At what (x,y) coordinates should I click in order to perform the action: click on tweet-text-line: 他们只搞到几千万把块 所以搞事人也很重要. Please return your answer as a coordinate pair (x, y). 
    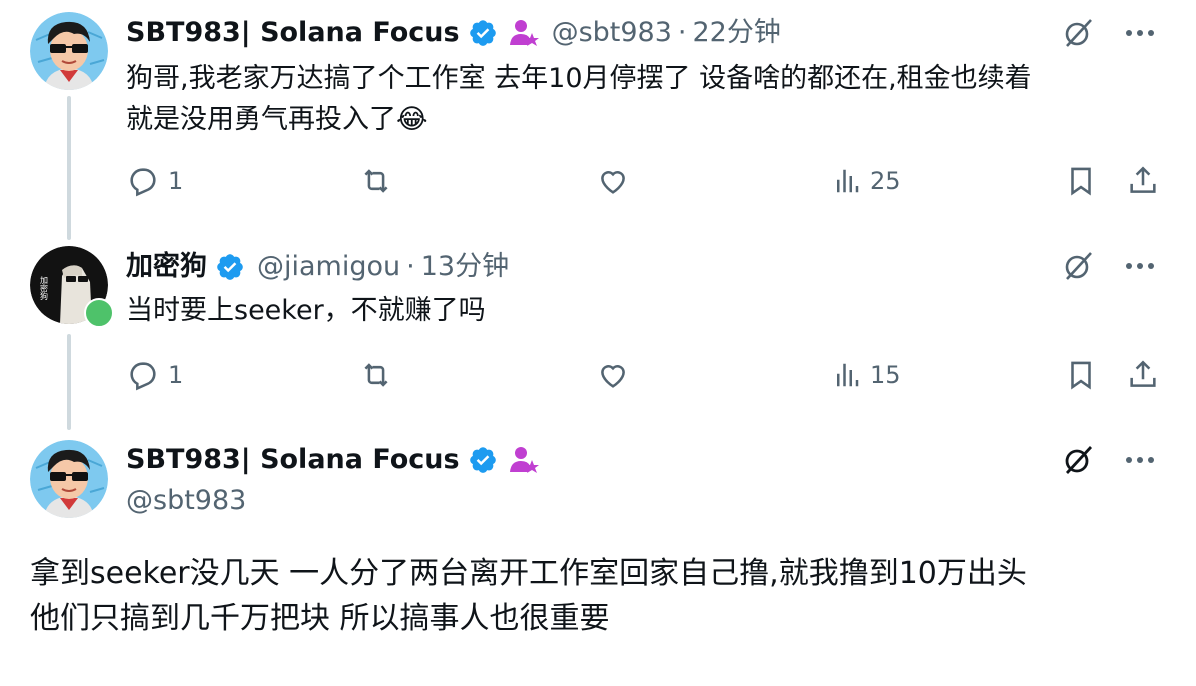
    Looking at the image, I should click on (320, 618).